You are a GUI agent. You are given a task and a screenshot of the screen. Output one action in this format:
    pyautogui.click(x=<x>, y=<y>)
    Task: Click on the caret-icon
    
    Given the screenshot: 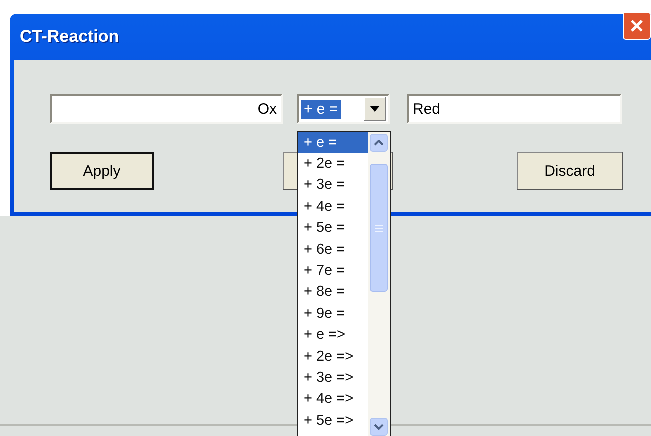 What is the action you would take?
    pyautogui.click(x=375, y=109)
    